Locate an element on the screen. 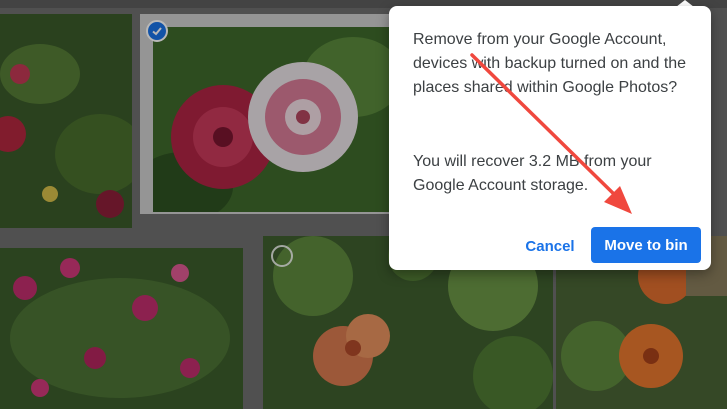 This screenshot has width=727, height=409. move-to-bin-button: Move to bin is located at coordinates (646, 245).